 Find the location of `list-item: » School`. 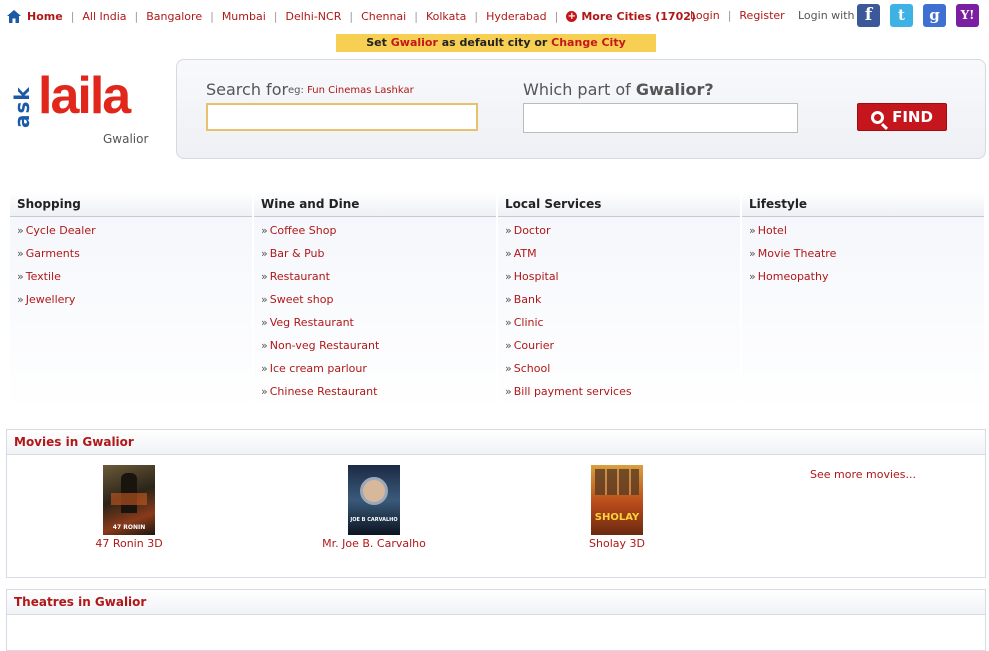

list-item: » School is located at coordinates (622, 372).